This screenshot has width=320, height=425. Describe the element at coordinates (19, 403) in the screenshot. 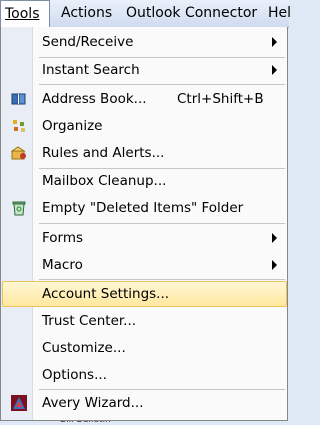

I see `avery-icon` at that location.